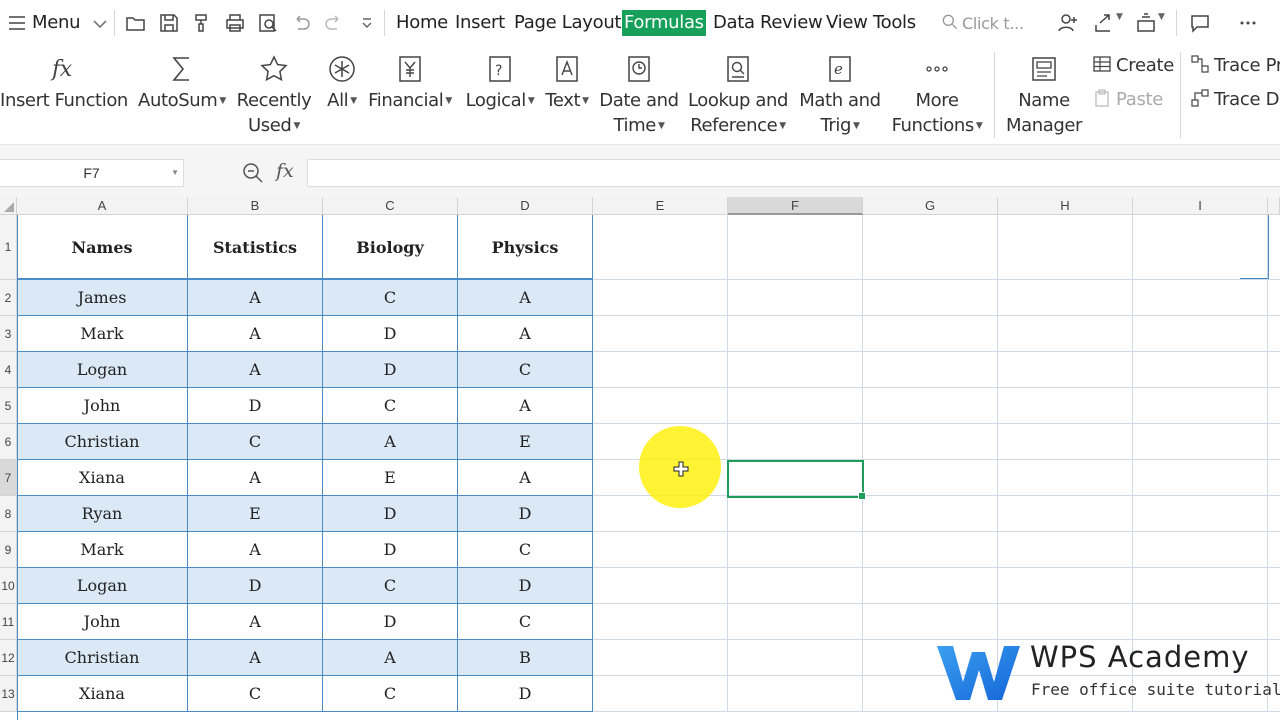 The width and height of the screenshot is (1280, 720). What do you see at coordinates (285, 171) in the screenshot?
I see `fx-icon: fx` at bounding box center [285, 171].